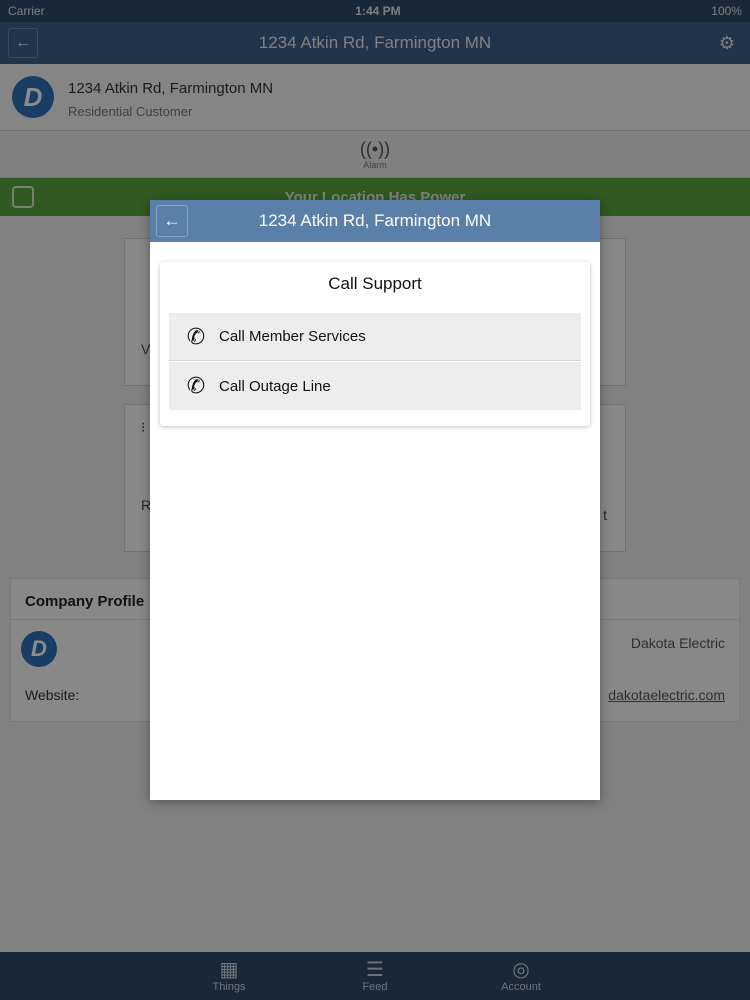 This screenshot has width=750, height=1000. I want to click on modal-back-button: ←, so click(172, 221).